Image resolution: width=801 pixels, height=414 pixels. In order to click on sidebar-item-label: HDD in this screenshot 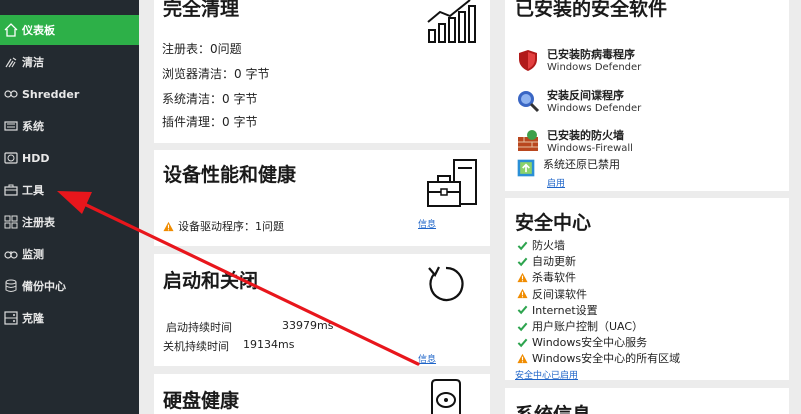, I will do `click(36, 158)`.